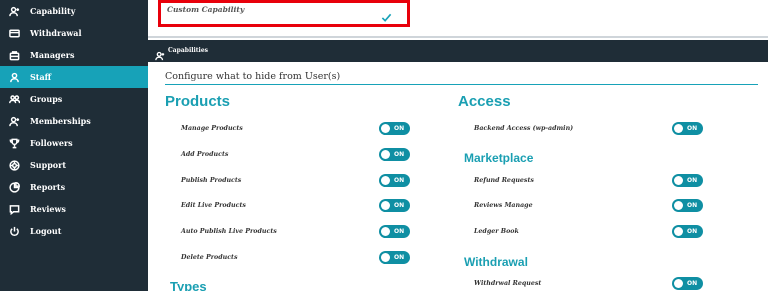  I want to click on custom-capability-box: Custom Capability, so click(284, 13).